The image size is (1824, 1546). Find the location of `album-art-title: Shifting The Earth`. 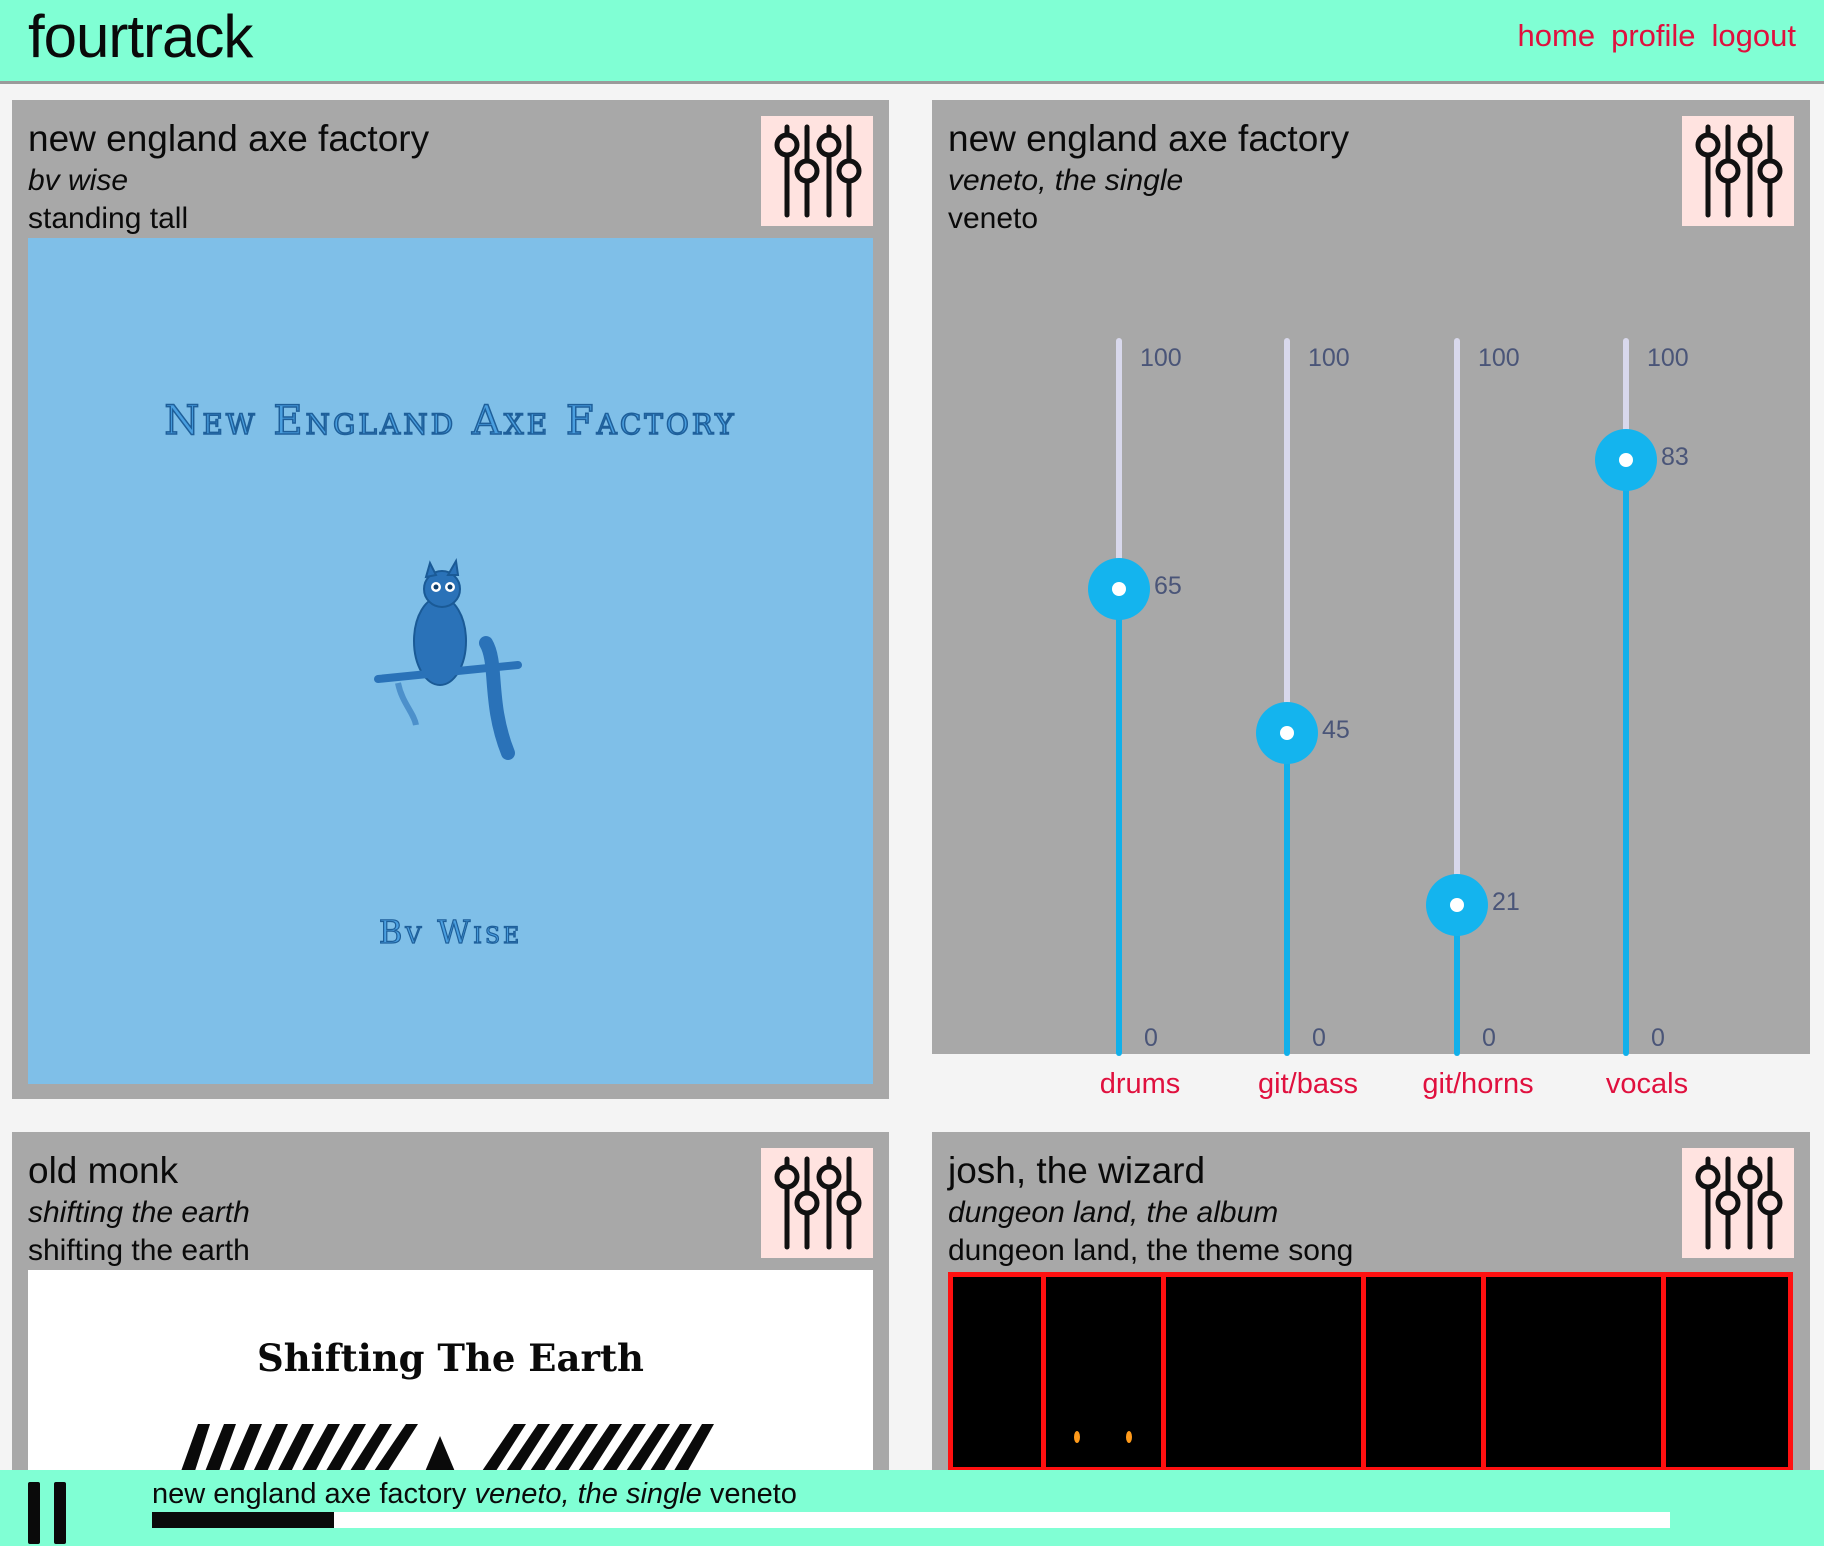

album-art-title: Shifting The Earth is located at coordinates (450, 1358).